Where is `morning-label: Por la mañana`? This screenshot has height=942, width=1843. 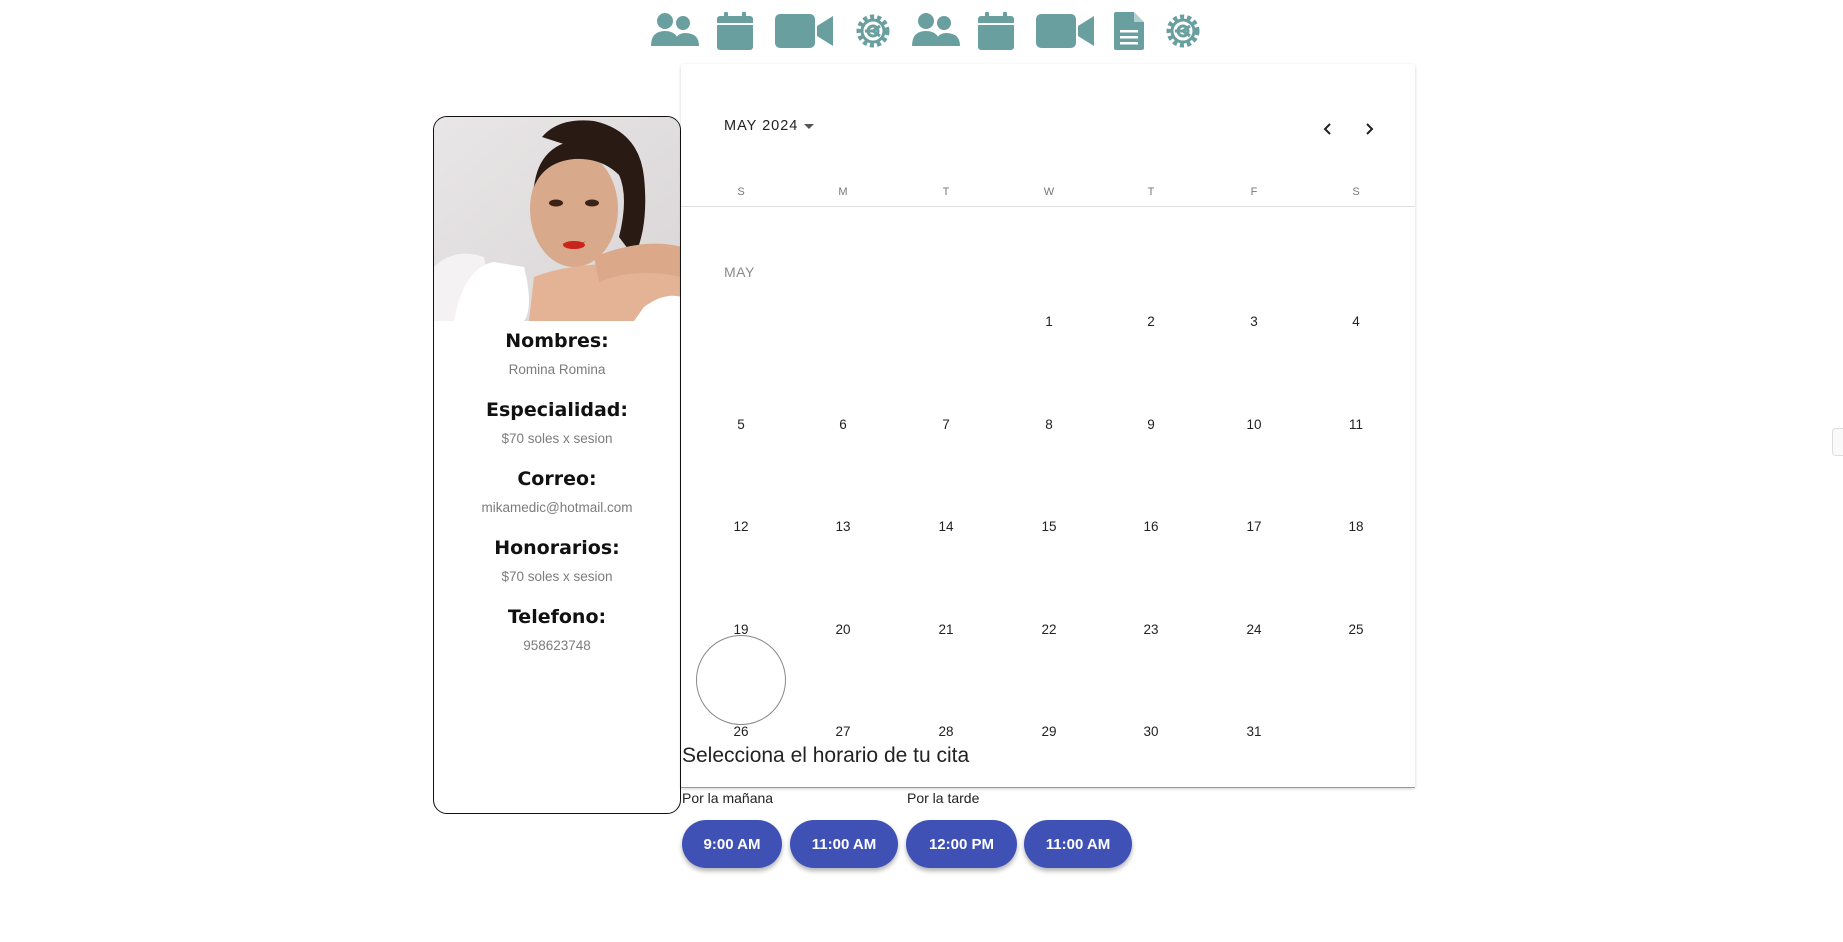
morning-label: Por la mañana is located at coordinates (728, 798).